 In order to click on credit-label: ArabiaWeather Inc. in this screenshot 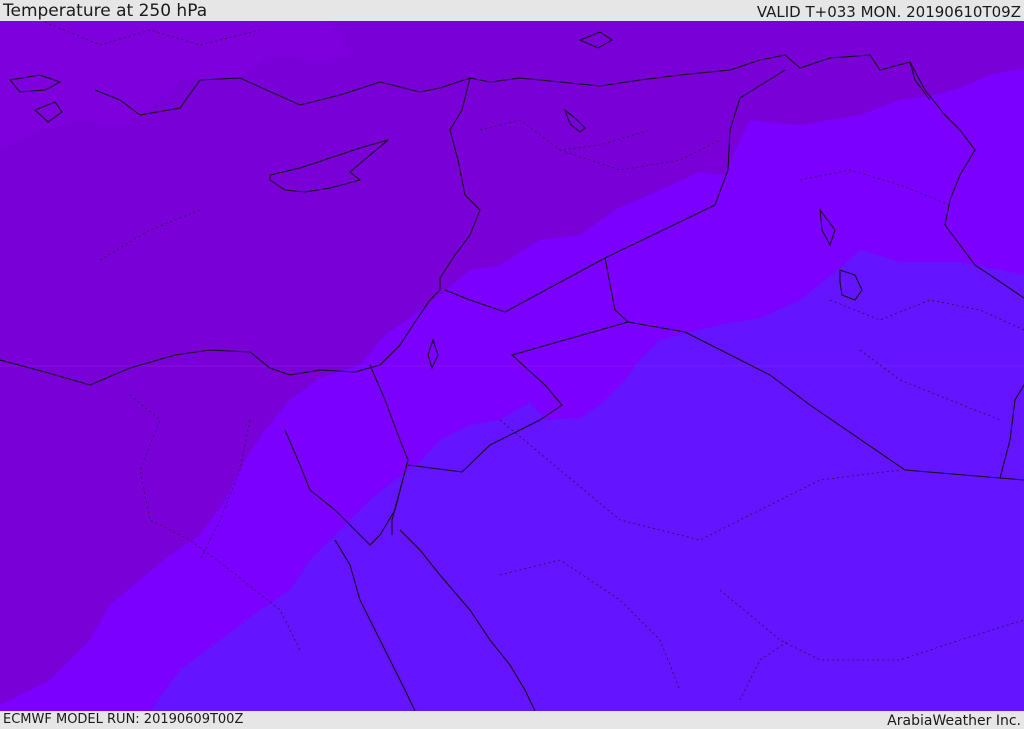, I will do `click(954, 721)`.